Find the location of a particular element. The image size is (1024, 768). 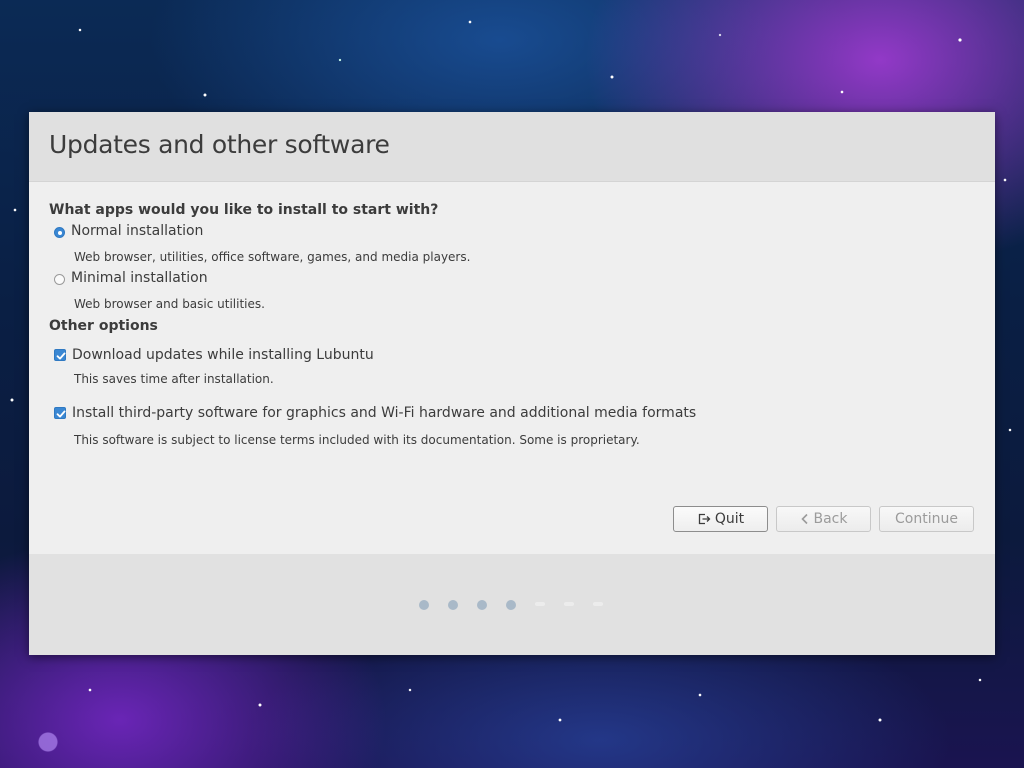

normal-installation-label: Normal installation is located at coordinates (137, 231).